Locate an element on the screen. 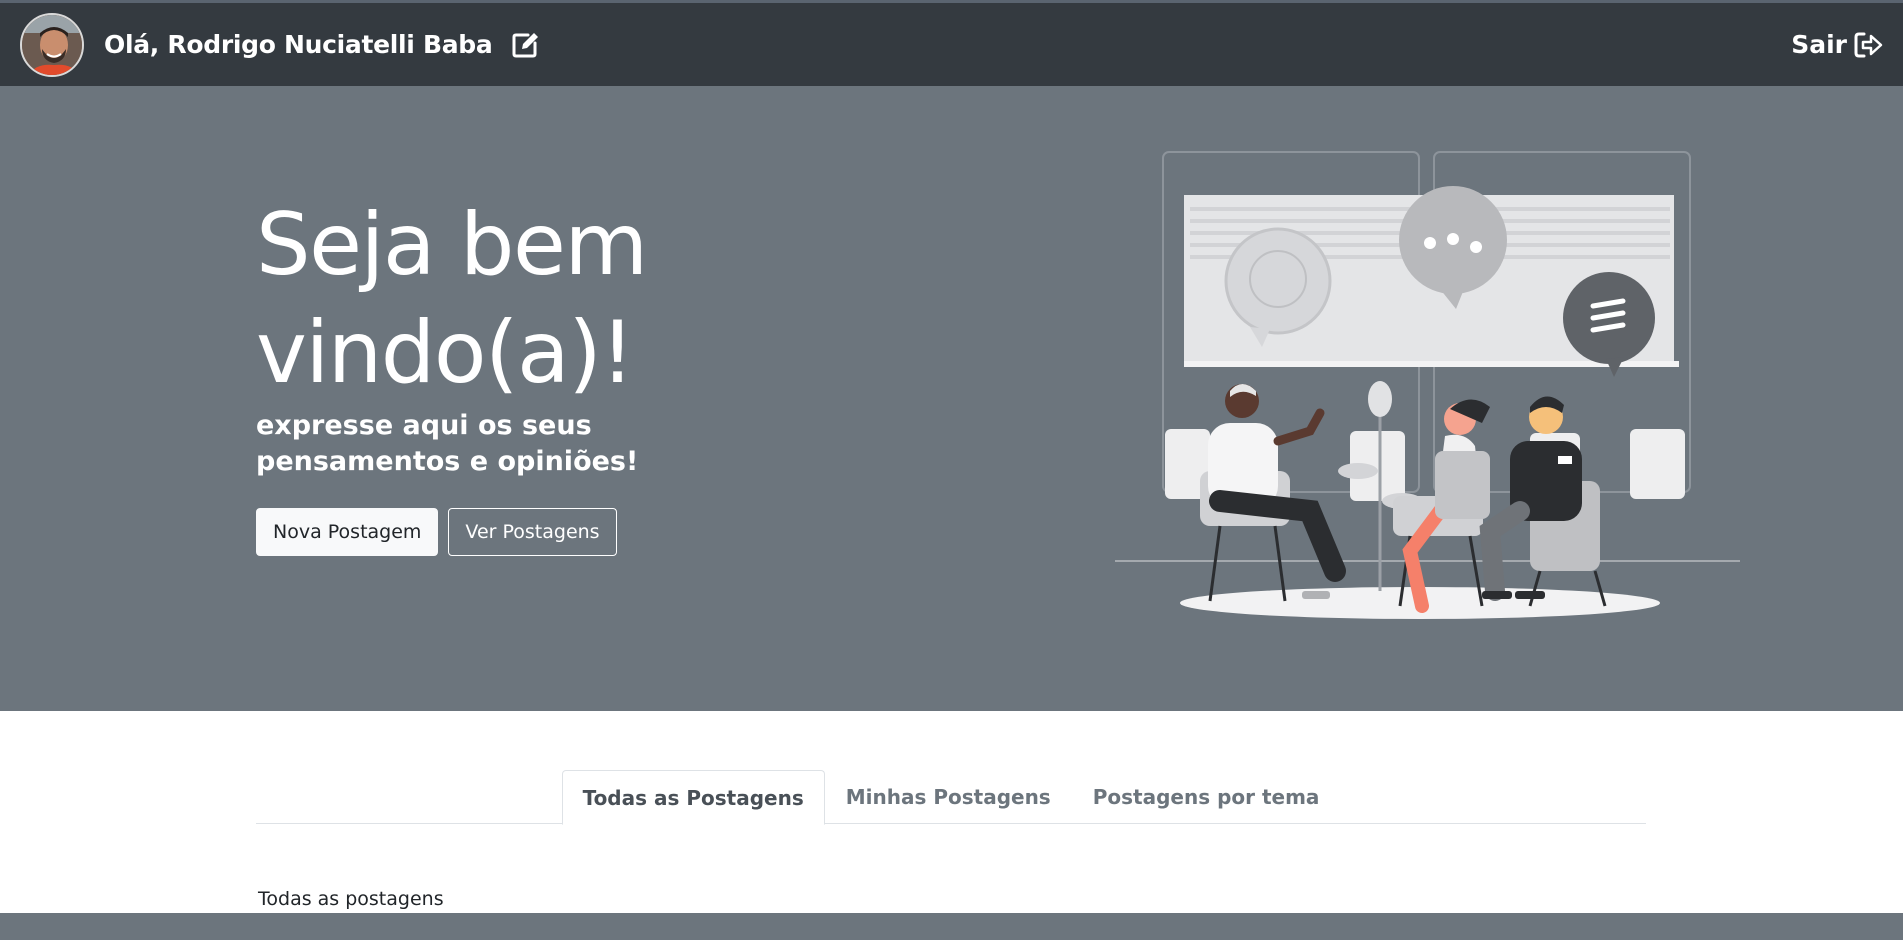 This screenshot has height=940, width=1903. footer-bar is located at coordinates (951, 926).